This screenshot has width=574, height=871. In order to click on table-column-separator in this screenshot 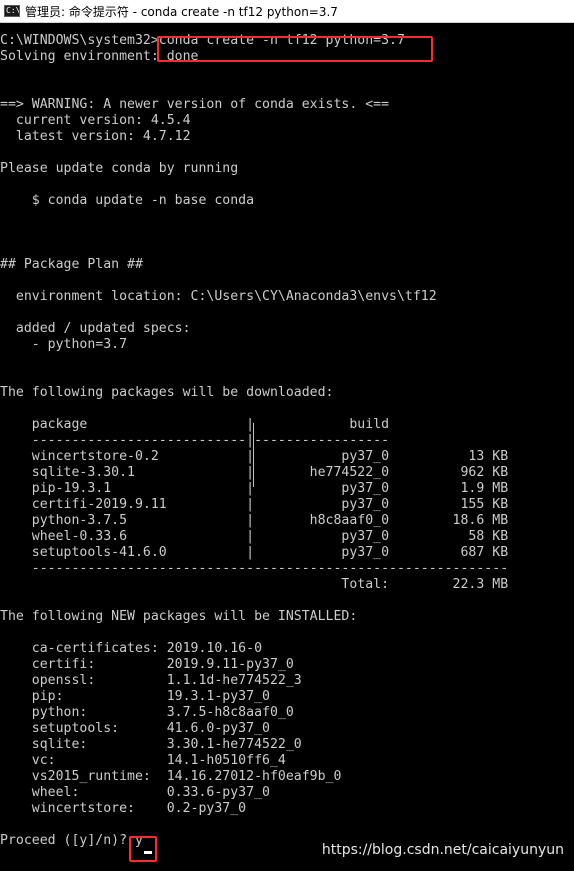, I will do `click(253, 455)`.